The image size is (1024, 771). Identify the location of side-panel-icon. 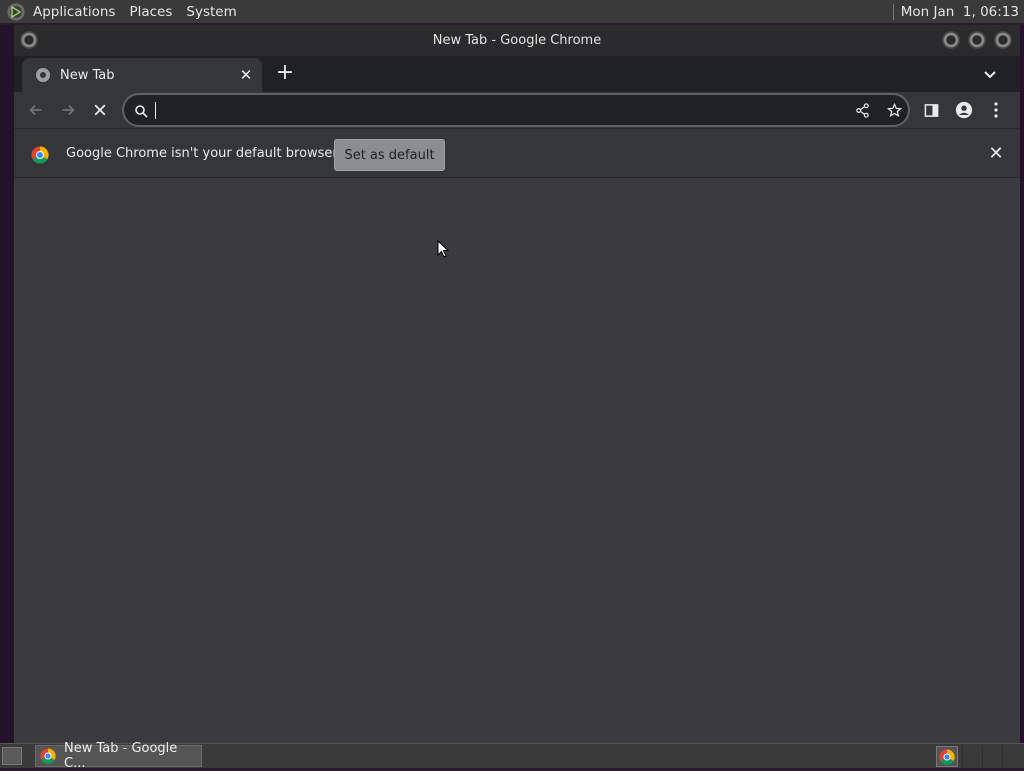
(931, 110).